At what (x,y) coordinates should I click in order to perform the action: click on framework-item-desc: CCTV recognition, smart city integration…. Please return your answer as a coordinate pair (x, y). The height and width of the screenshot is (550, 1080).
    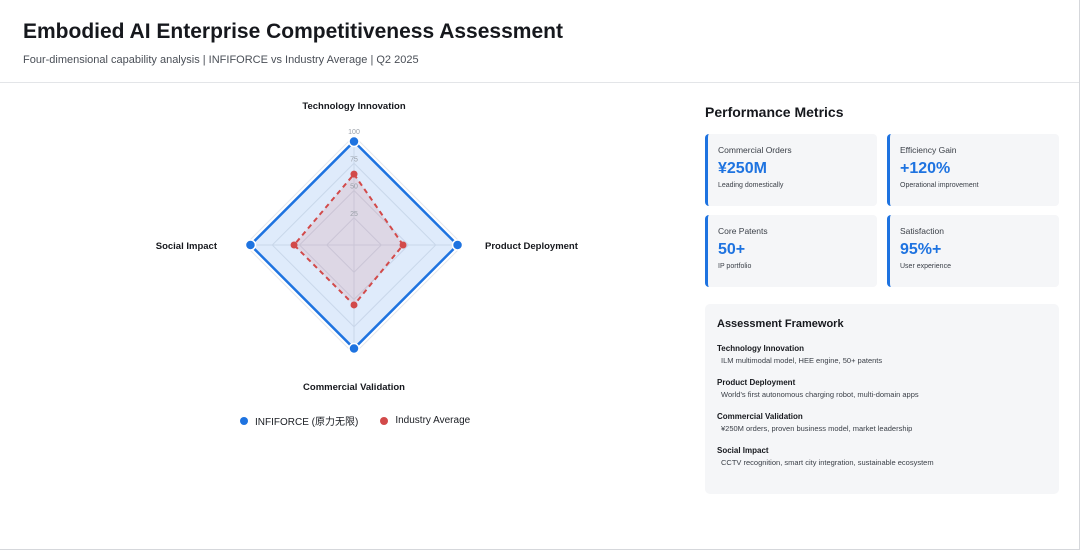
    Looking at the image, I should click on (827, 462).